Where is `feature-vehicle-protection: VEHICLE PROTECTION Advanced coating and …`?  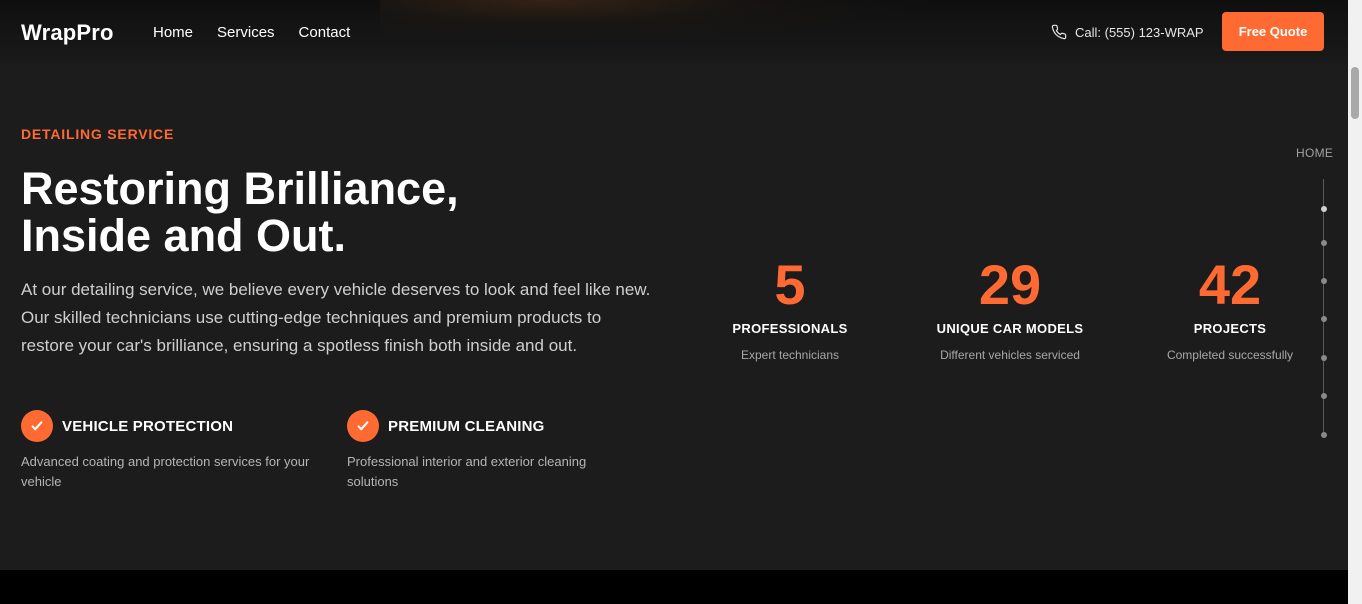 feature-vehicle-protection: VEHICLE PROTECTION Advanced coating and … is located at coordinates (166, 451).